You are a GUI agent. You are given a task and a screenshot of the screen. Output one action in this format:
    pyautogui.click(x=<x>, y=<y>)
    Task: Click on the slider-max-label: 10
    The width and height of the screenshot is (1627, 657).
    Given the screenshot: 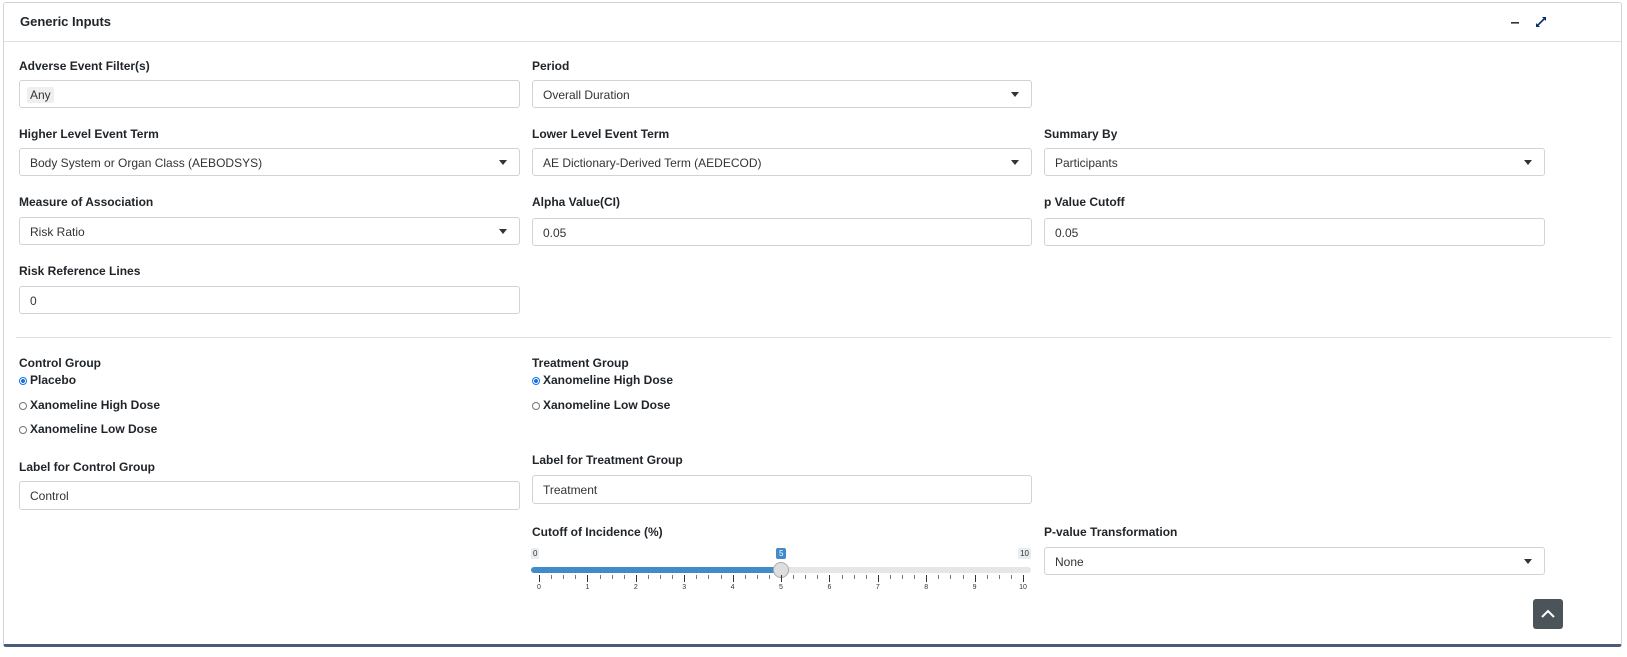 What is the action you would take?
    pyautogui.click(x=1024, y=553)
    